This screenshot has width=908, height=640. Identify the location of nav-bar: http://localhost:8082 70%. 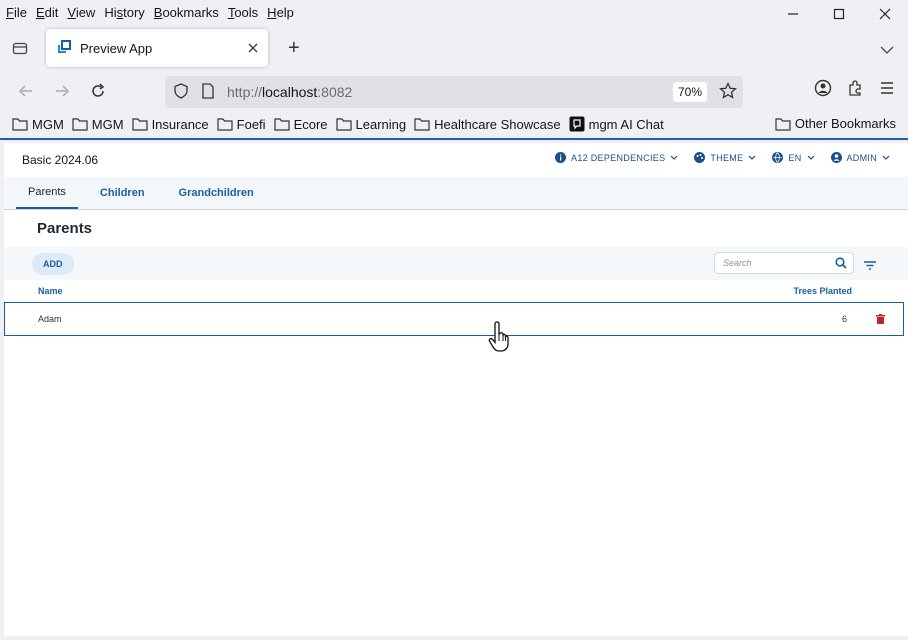
(454, 91).